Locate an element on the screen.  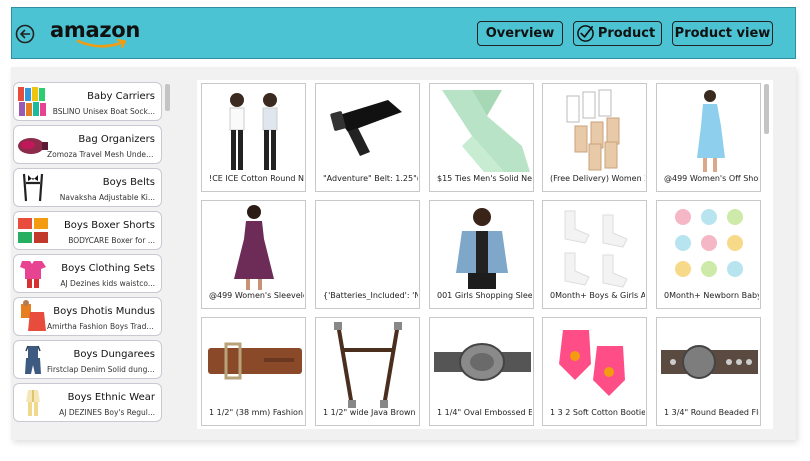
product-card: 001 Girls Shopping Sleev is located at coordinates (481, 254).